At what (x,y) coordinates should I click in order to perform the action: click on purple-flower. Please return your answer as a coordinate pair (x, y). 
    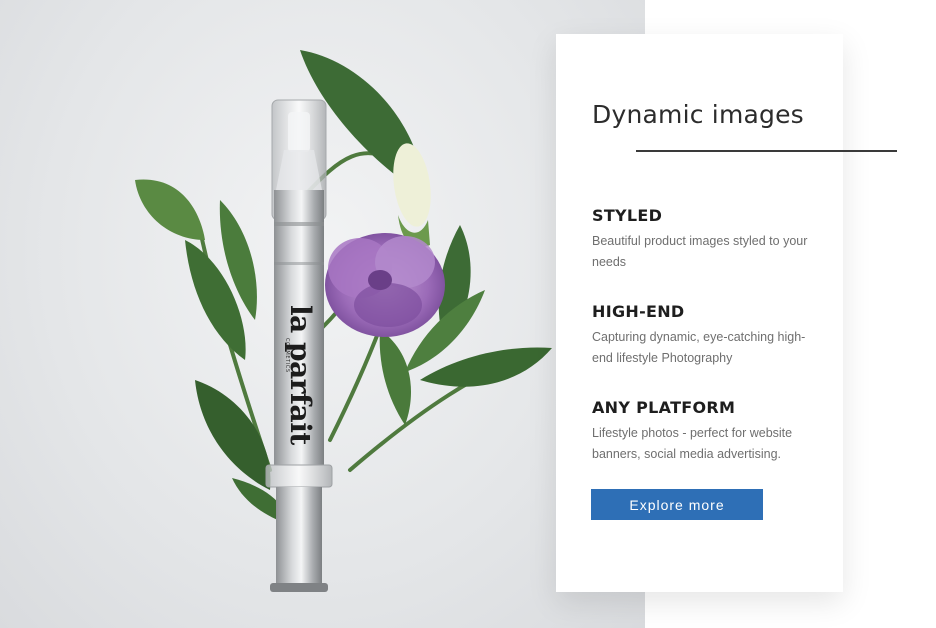
    Looking at the image, I should click on (385, 285).